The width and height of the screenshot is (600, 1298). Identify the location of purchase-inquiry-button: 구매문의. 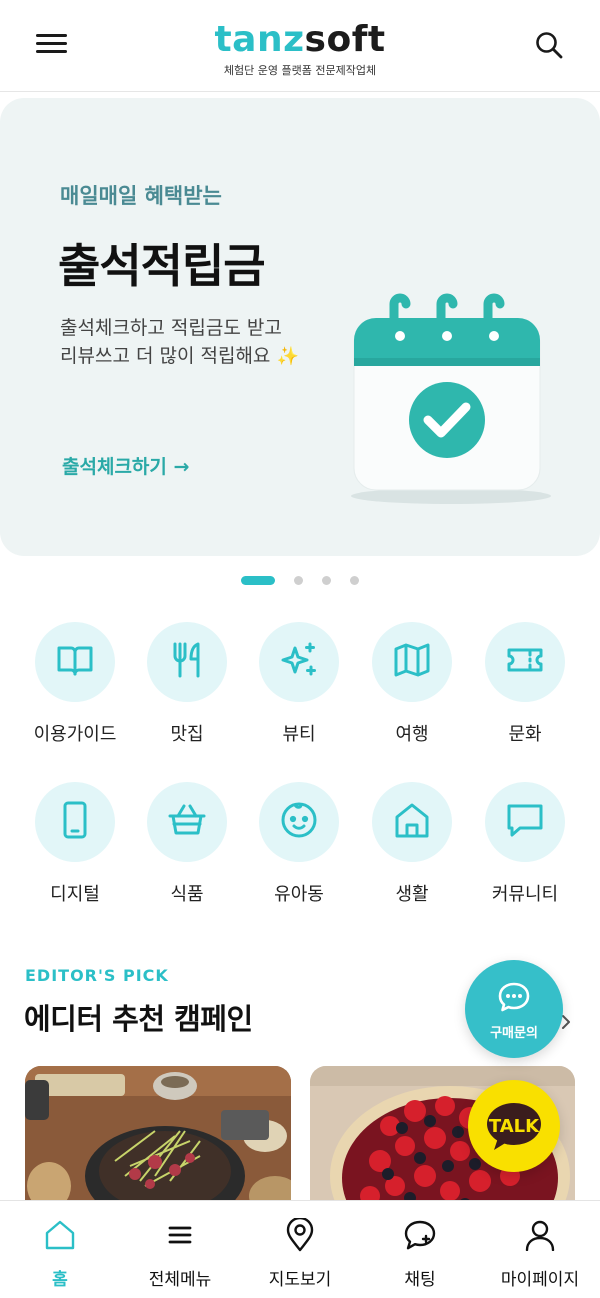
(514, 1009).